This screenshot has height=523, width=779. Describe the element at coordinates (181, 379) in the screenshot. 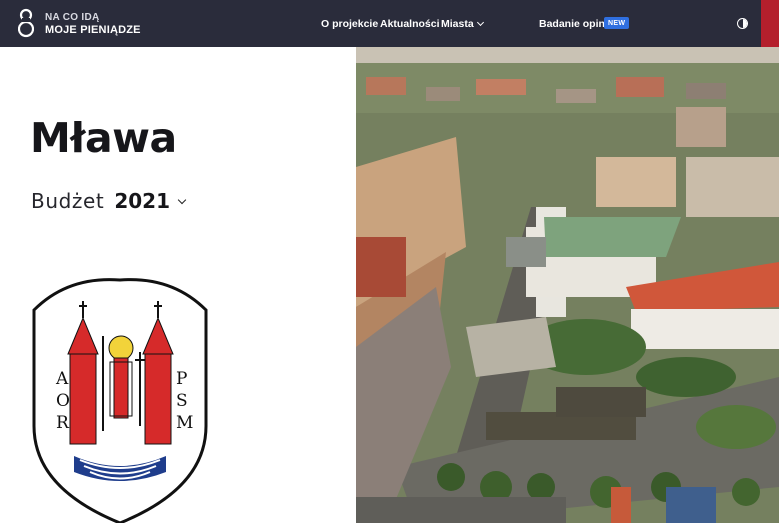

I see `svg-text: P` at that location.